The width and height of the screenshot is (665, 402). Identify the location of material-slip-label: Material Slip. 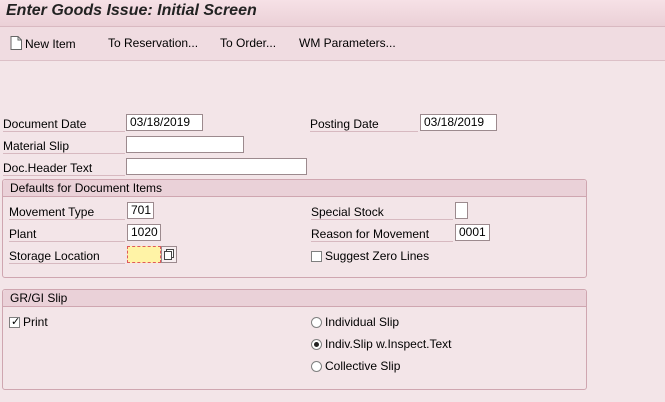
(36, 146).